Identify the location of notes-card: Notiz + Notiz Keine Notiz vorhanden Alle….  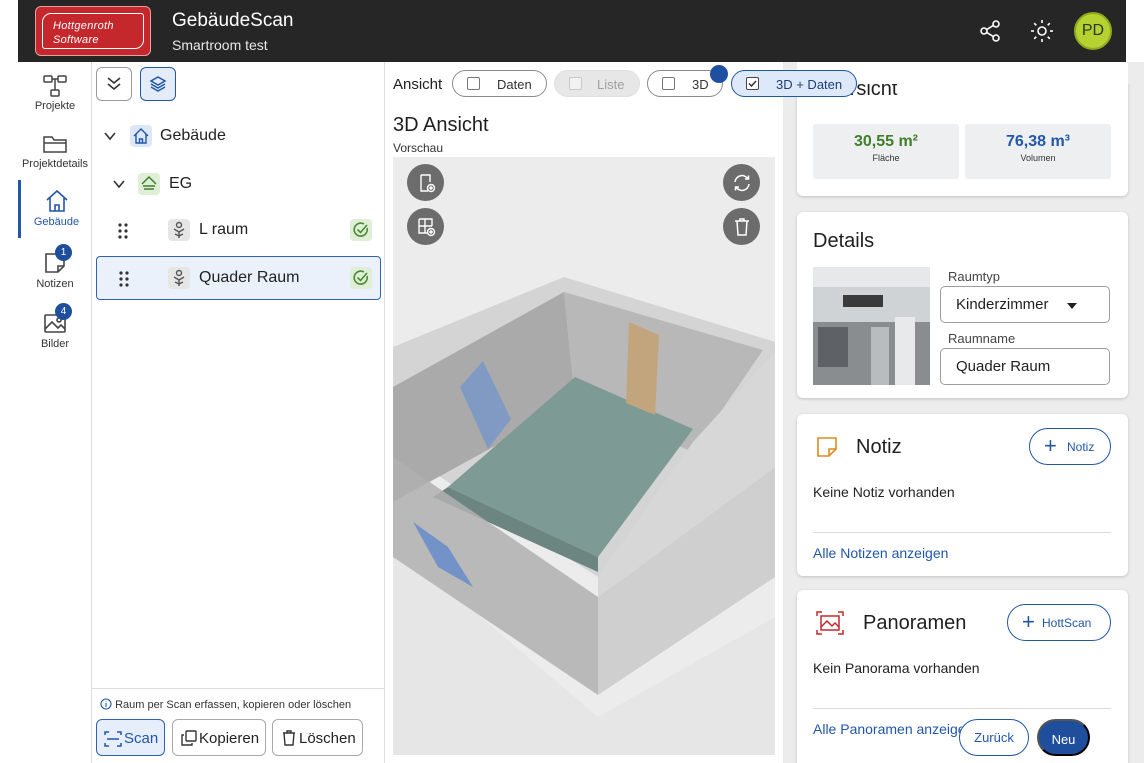
(962, 495).